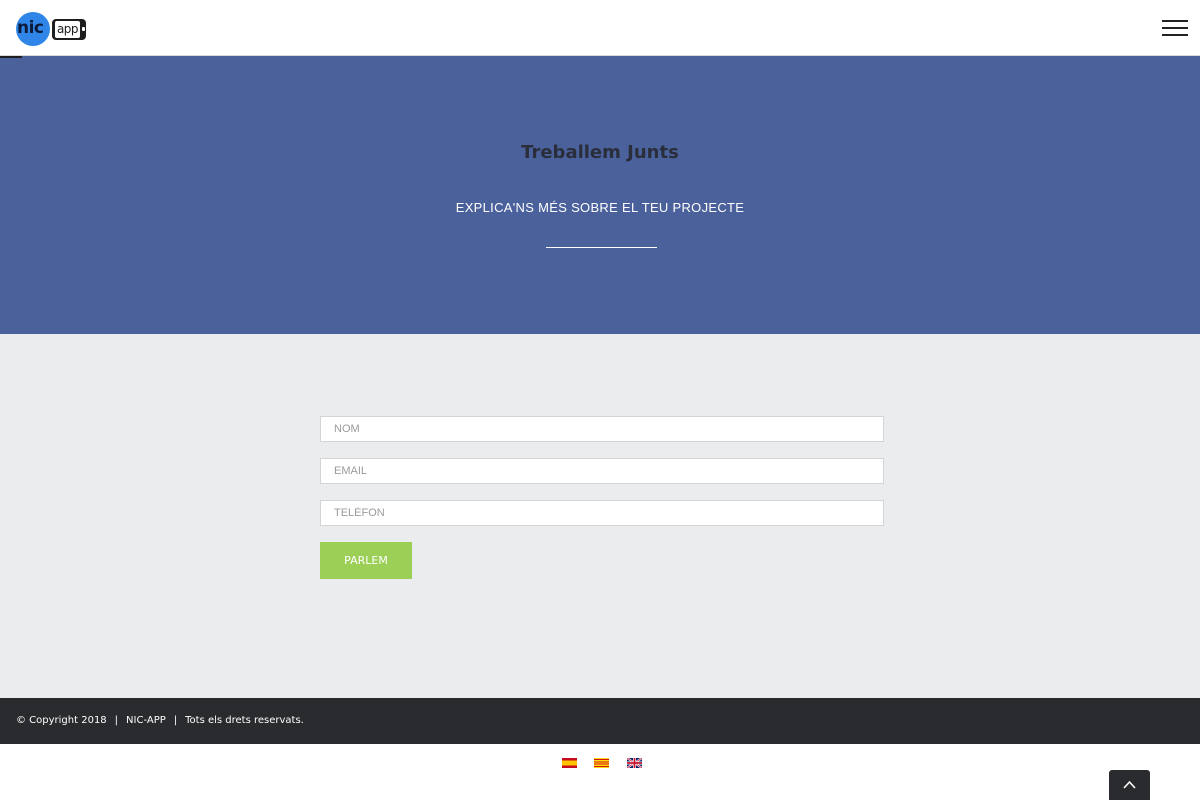 Image resolution: width=1200 pixels, height=800 pixels. I want to click on nic-app-logo: nic app, so click(52, 29).